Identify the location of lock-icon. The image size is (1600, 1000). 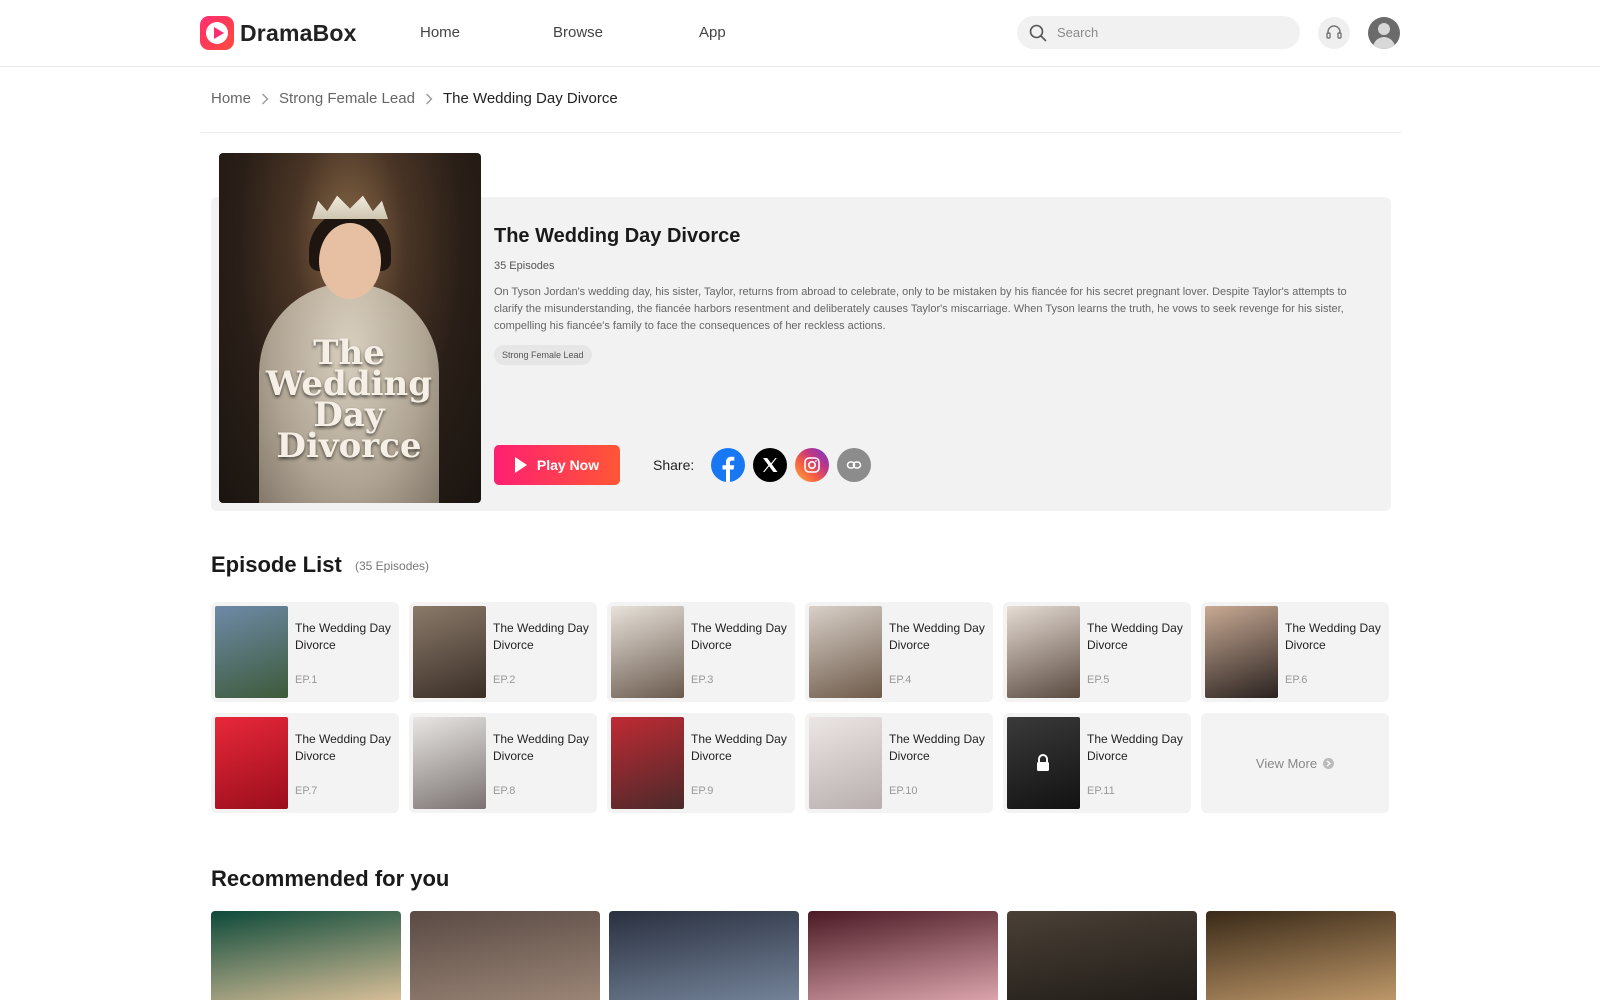
(1043, 762).